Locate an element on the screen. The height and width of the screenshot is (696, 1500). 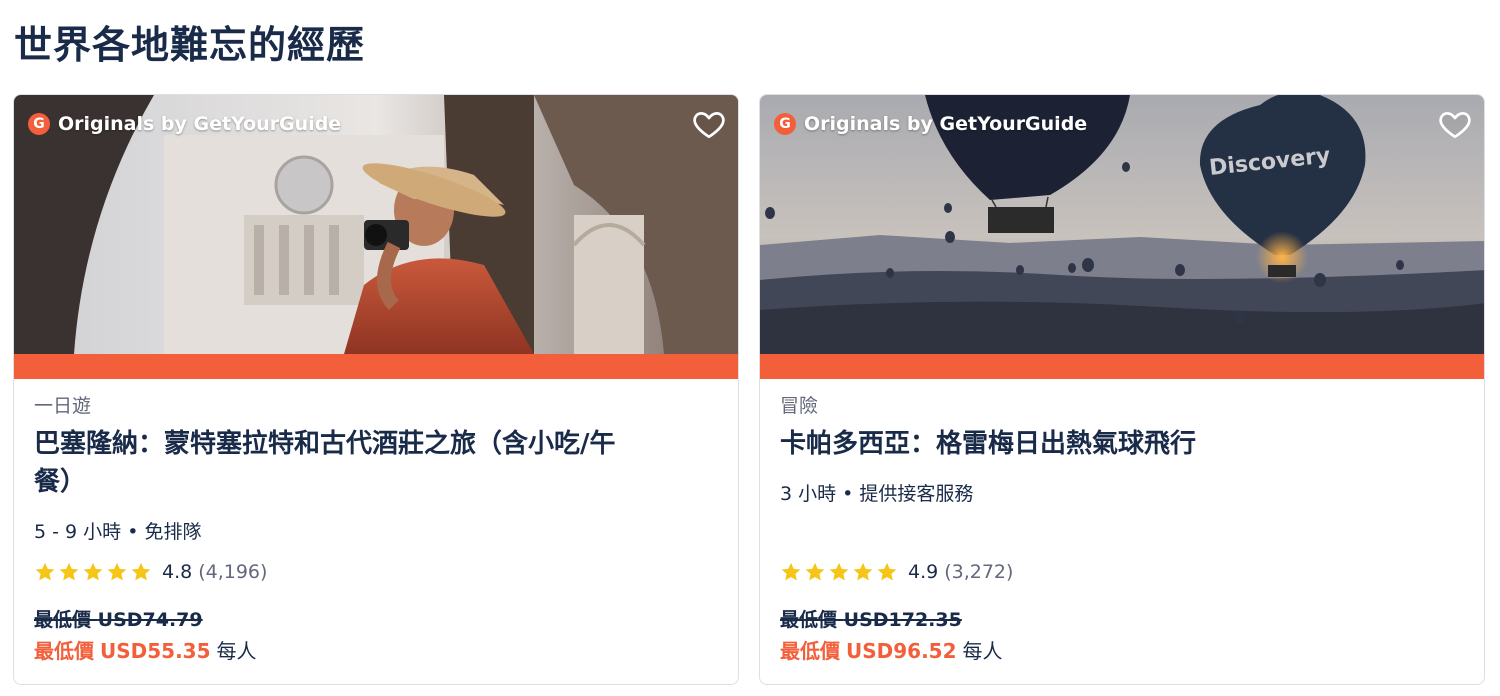
activity-title-line1: 巴塞隆納：蒙特塞拉特和古代酒莊之旅（含小吃/午 is located at coordinates (325, 444).